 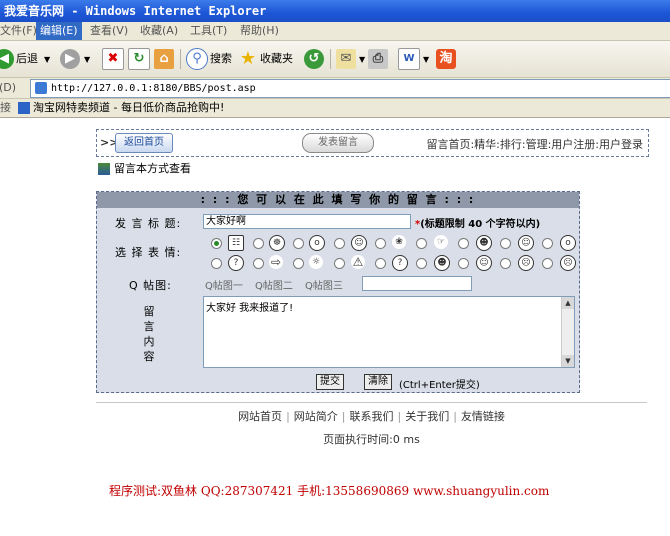 I want to click on confused-face-icon: ?, so click(x=236, y=263).